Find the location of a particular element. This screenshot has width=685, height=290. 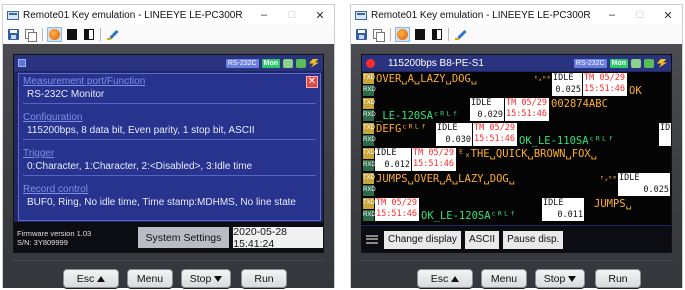

datetime-display: 2020-05-28 15:41:24 is located at coordinates (278, 238).